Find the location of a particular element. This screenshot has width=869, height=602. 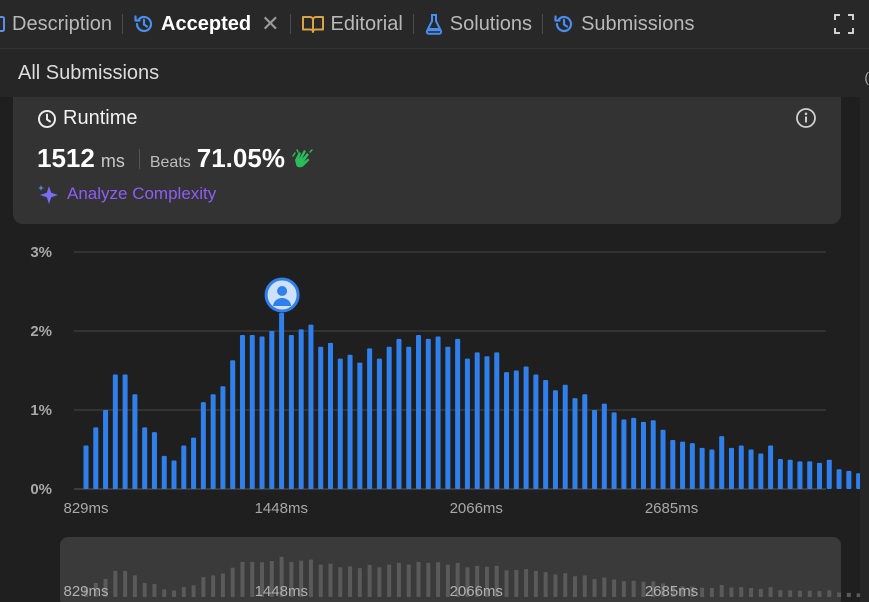

fullscreen-icon is located at coordinates (844, 26).